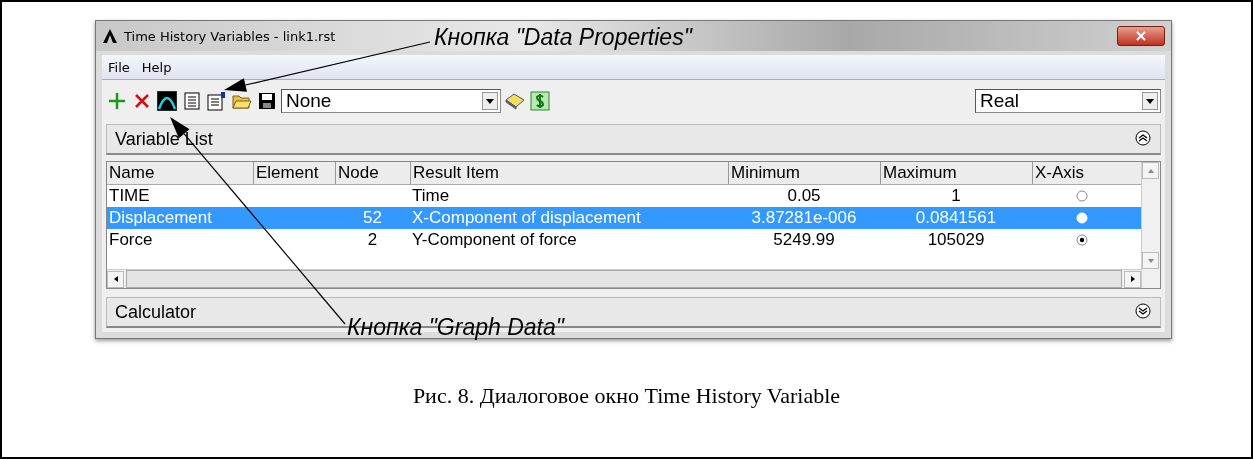  Describe the element at coordinates (626, 395) in the screenshot. I see `figure-caption: Рис. 8. Диалоговое окно Time History Variable` at that location.